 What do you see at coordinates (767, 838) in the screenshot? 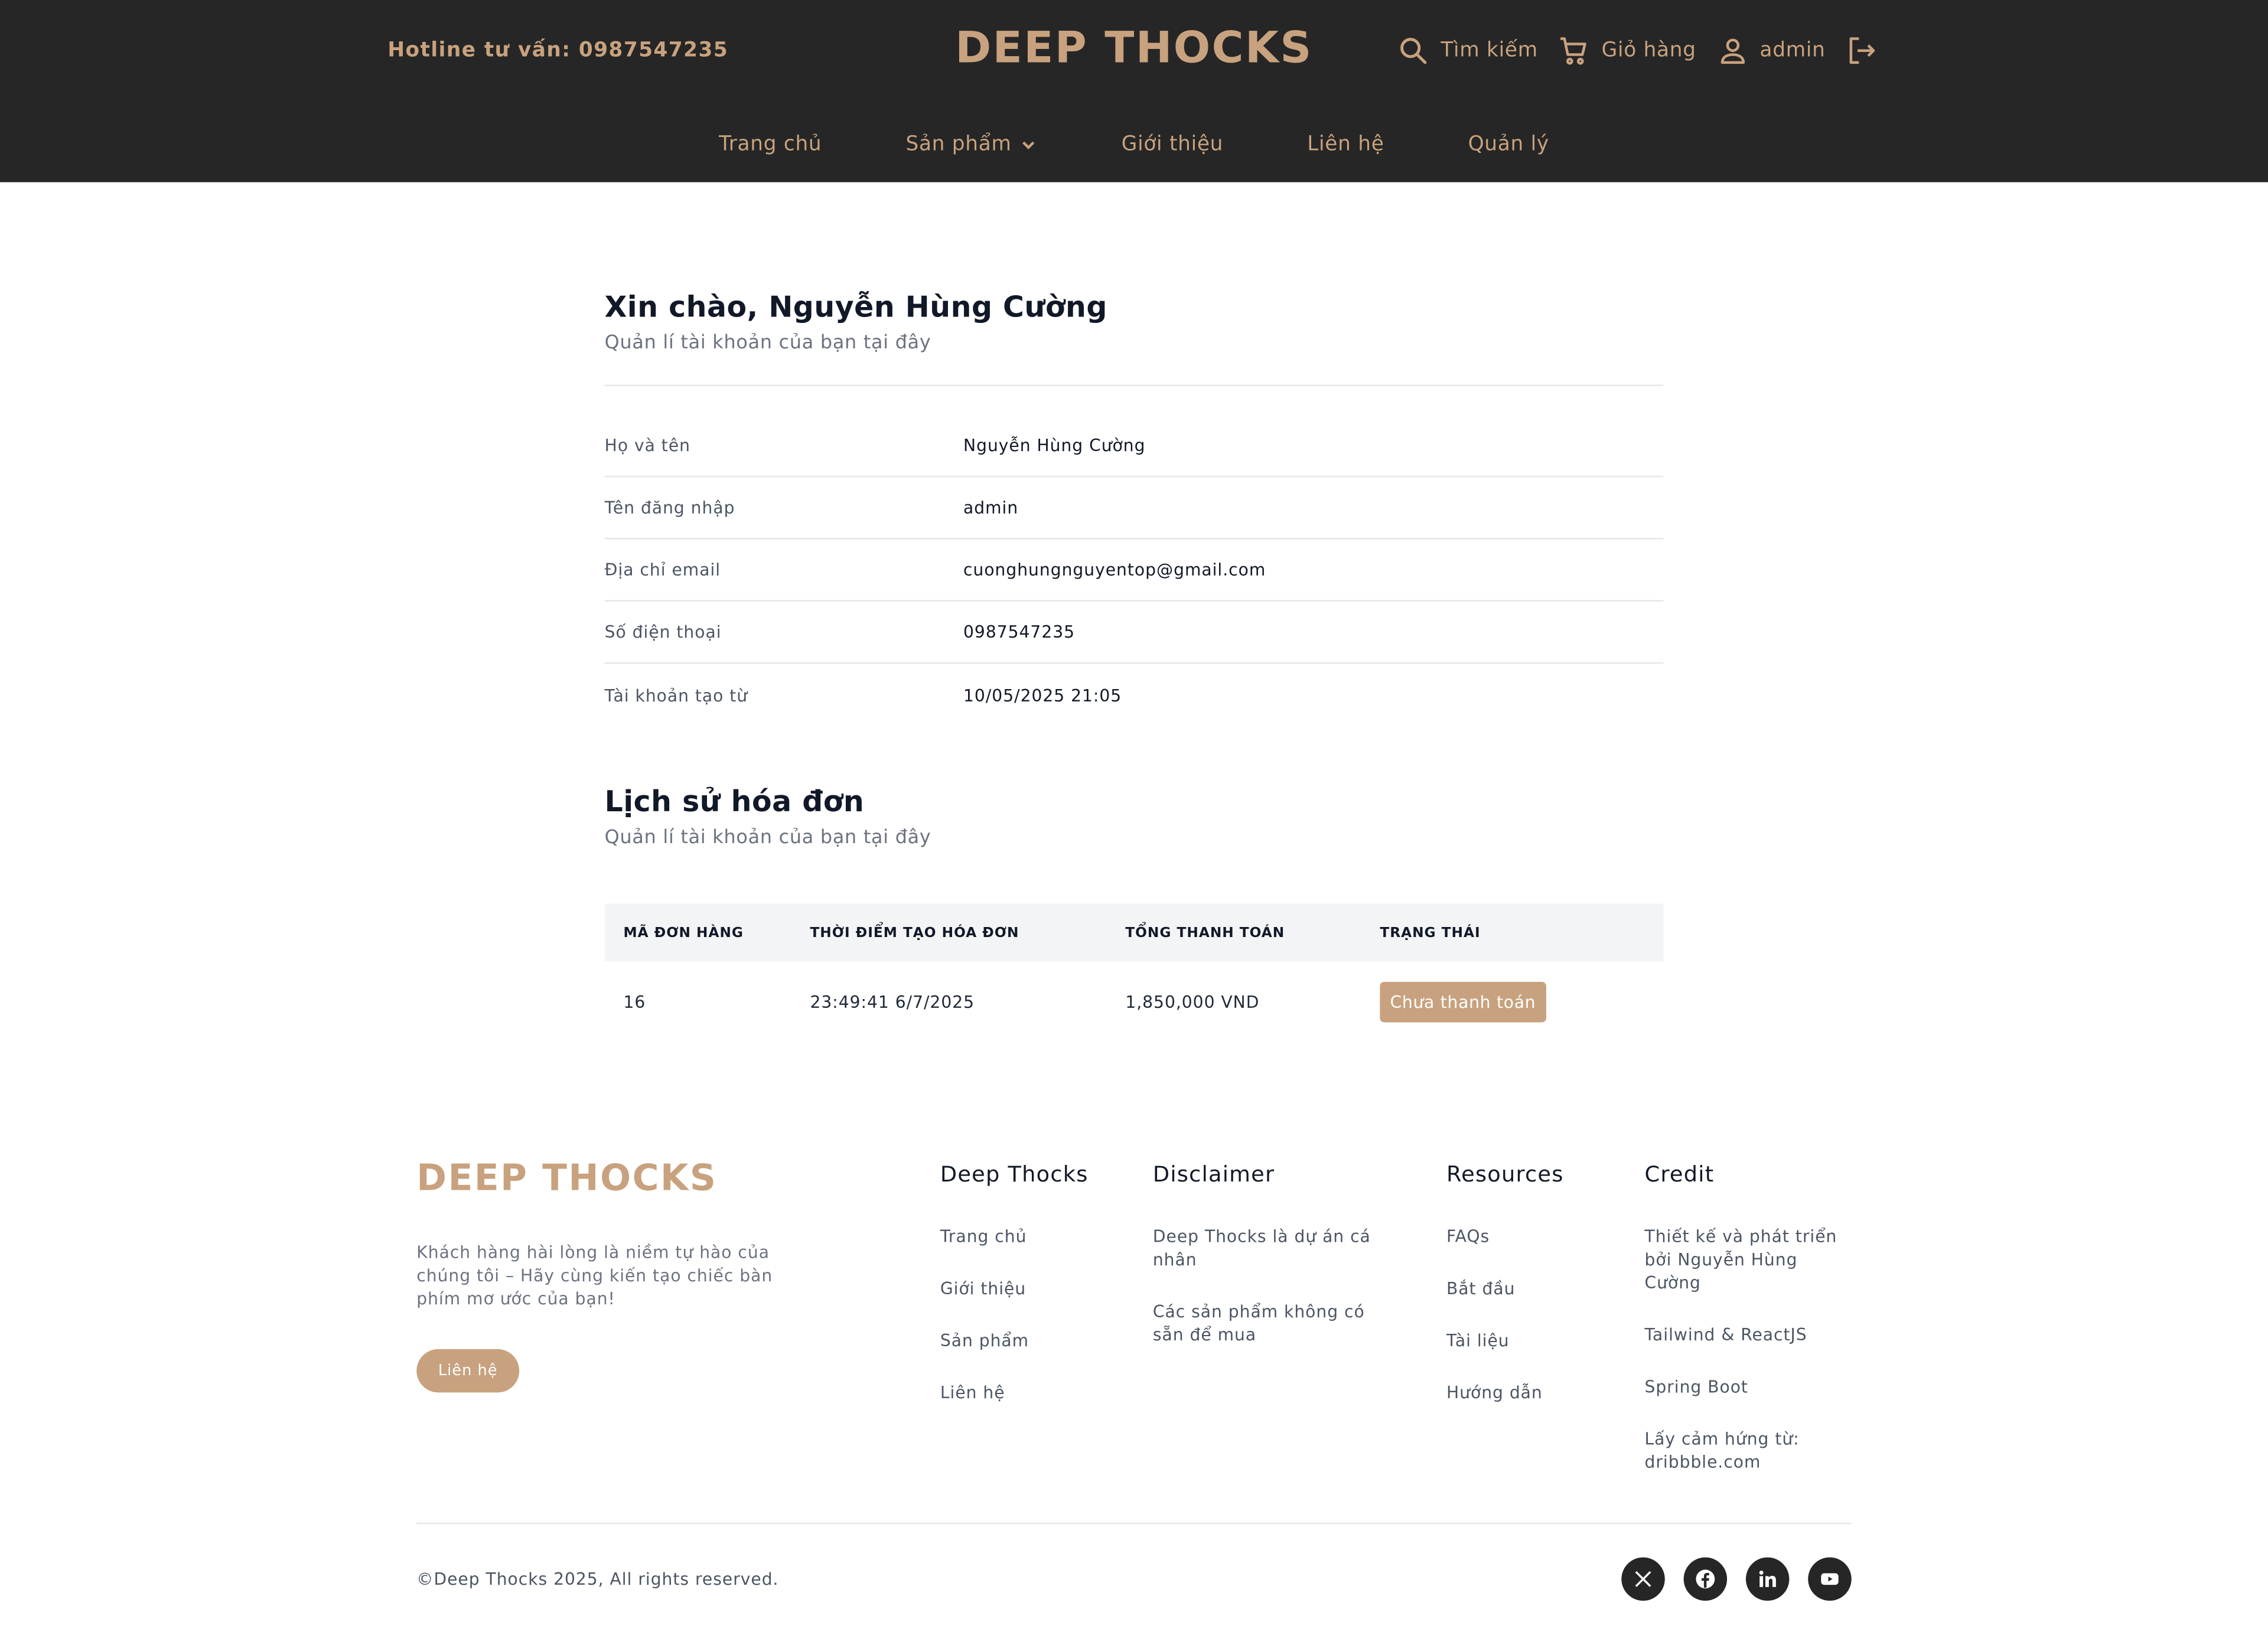
I see `order-history-subtitle: Quản lí tài khoản của bạn tại đây` at bounding box center [767, 838].